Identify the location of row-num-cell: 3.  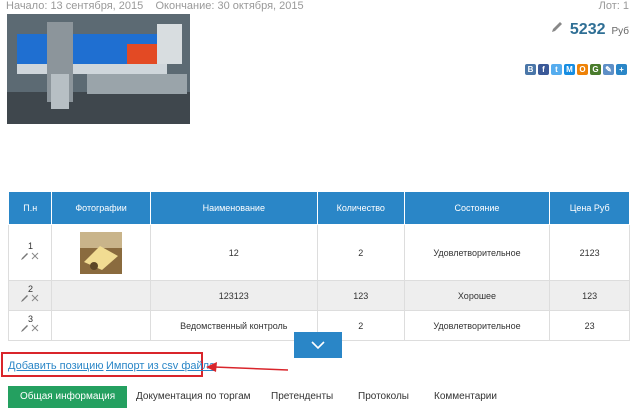
(30, 325).